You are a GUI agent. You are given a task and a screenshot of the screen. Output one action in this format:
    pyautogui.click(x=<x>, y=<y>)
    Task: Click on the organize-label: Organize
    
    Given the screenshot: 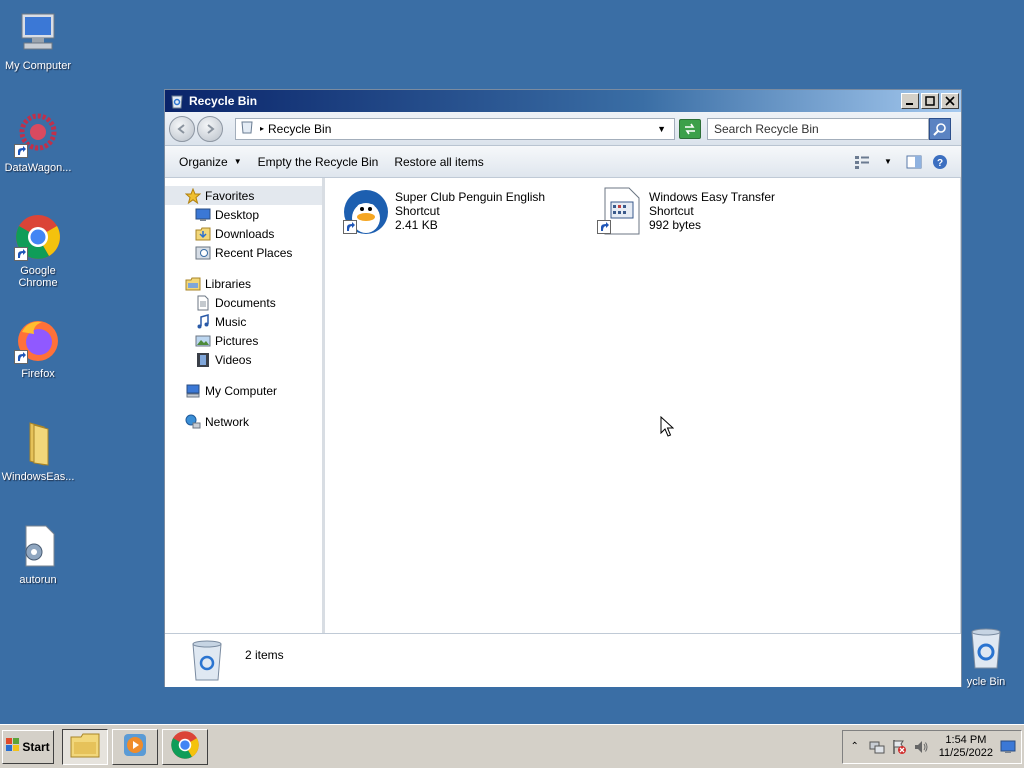 What is the action you would take?
    pyautogui.click(x=203, y=161)
    